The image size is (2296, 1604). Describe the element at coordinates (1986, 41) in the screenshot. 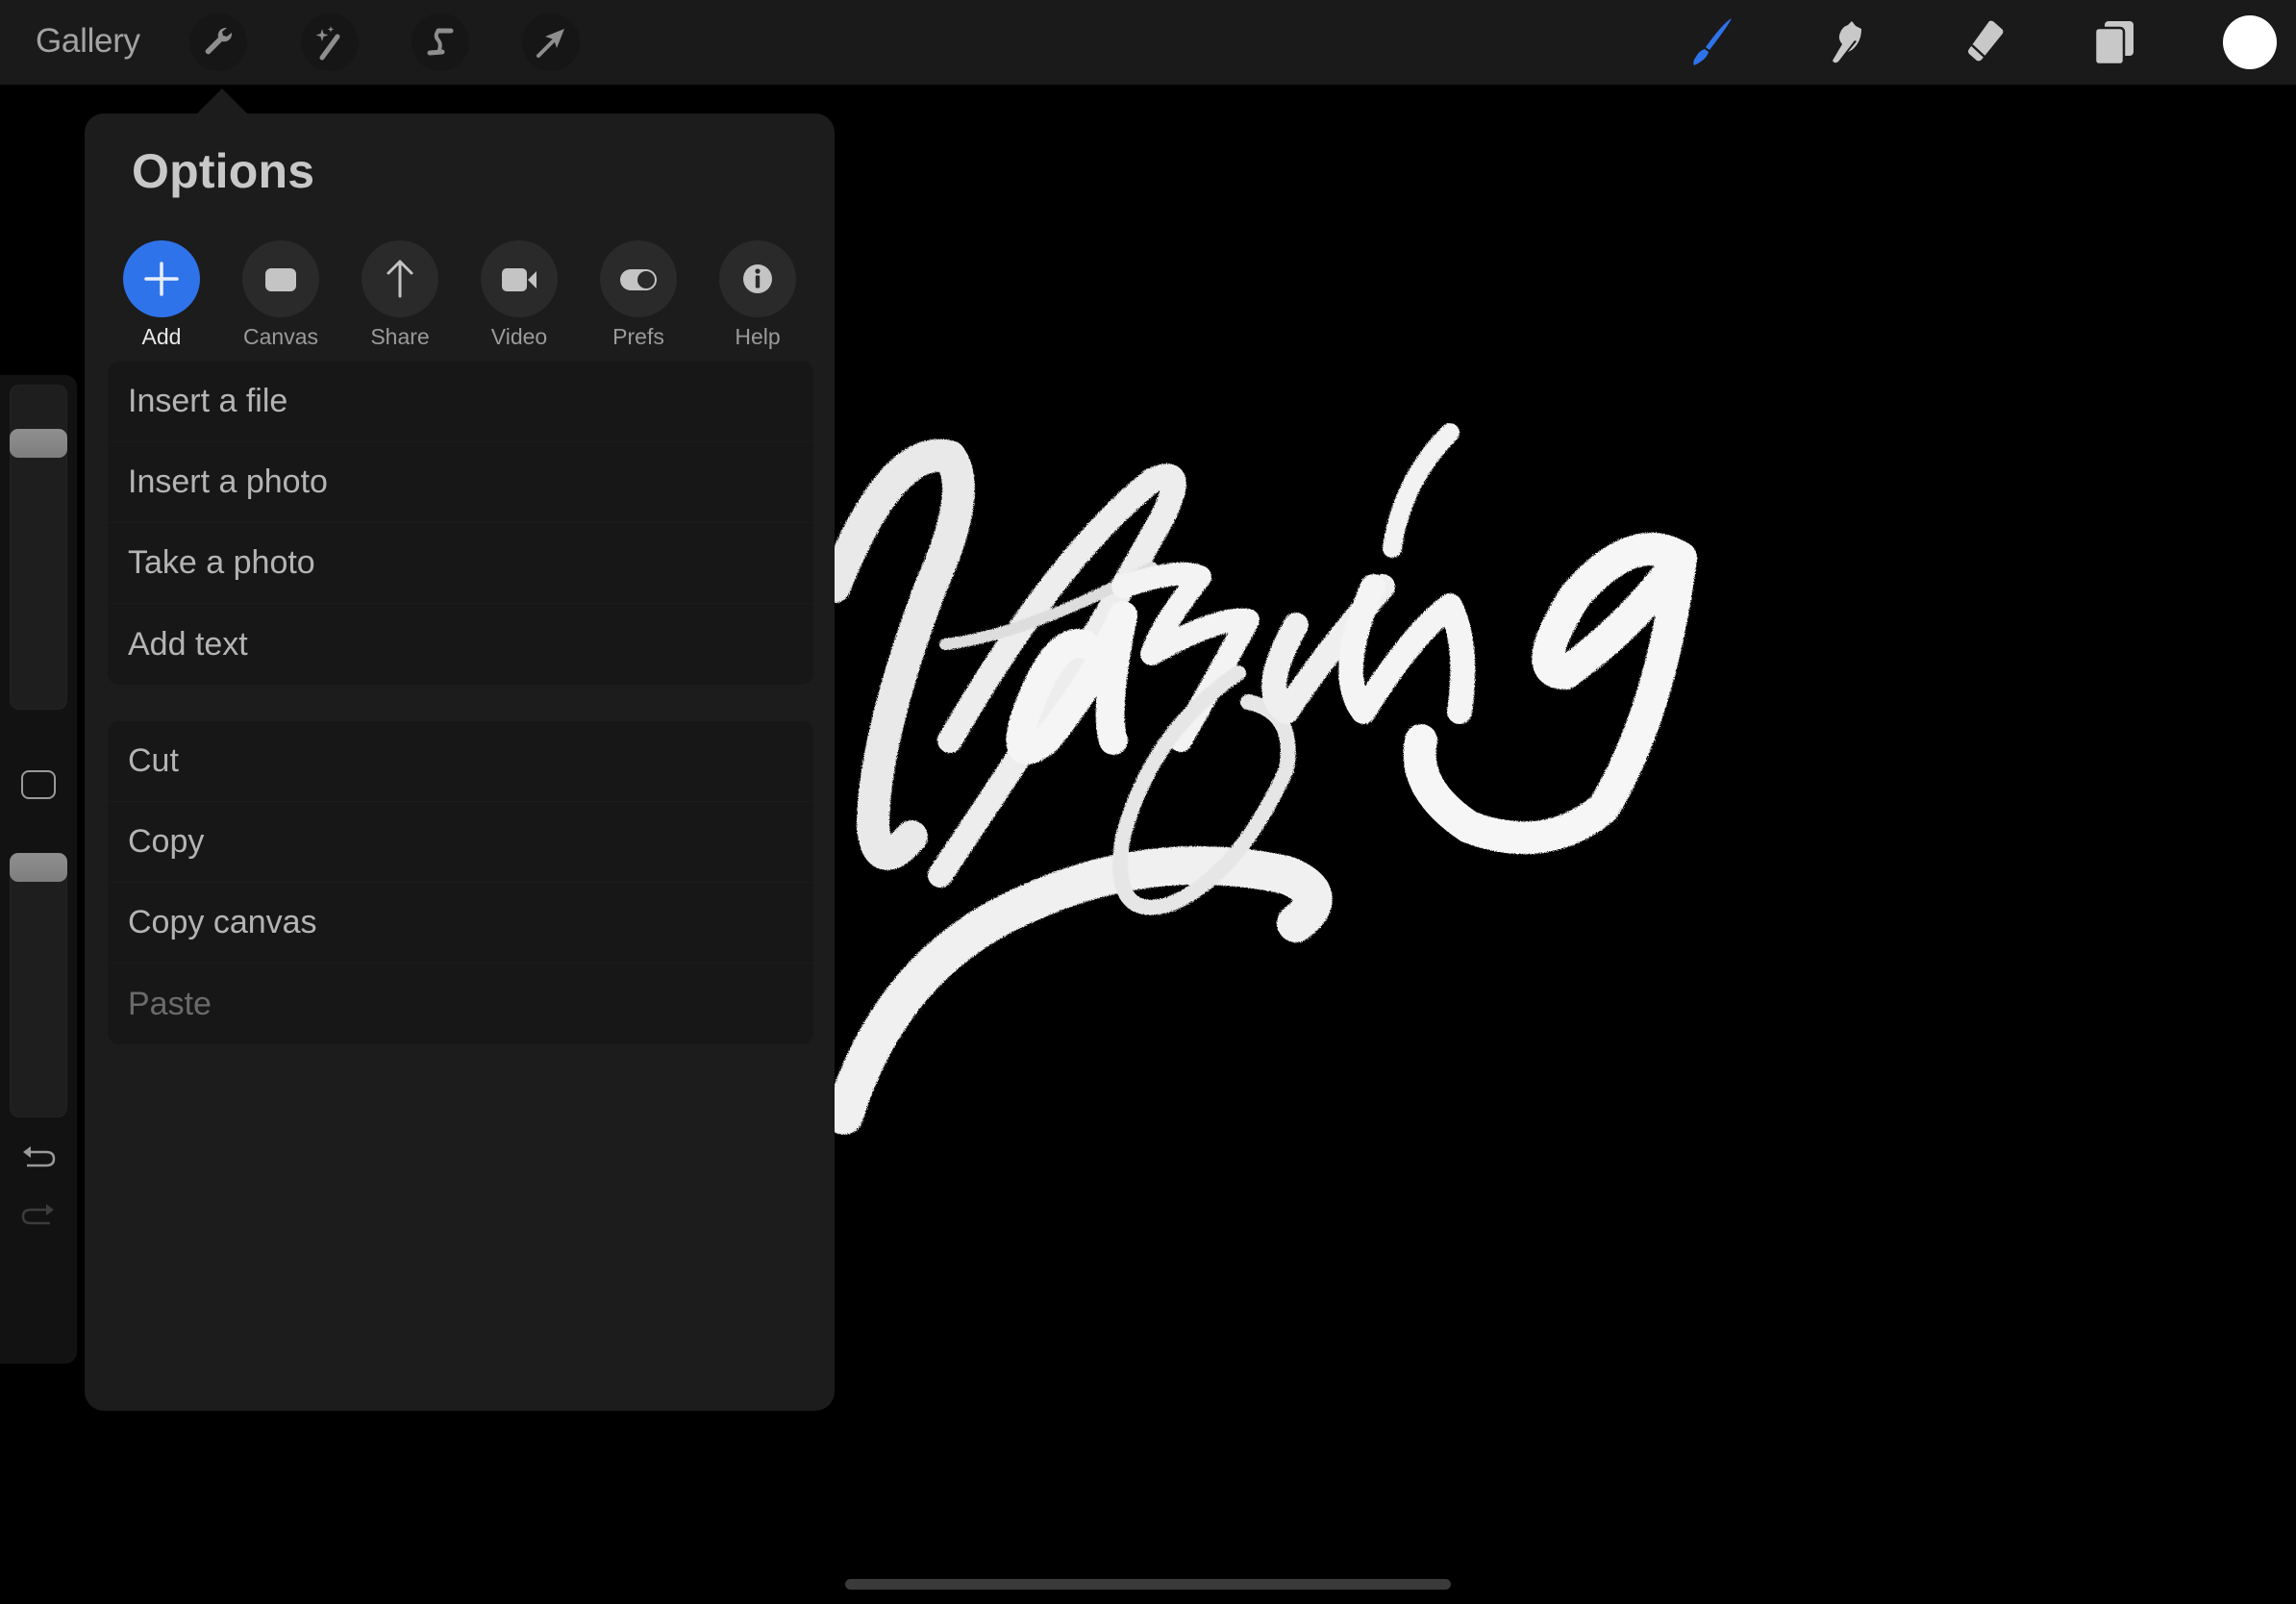

I see `eraser-icon` at that location.